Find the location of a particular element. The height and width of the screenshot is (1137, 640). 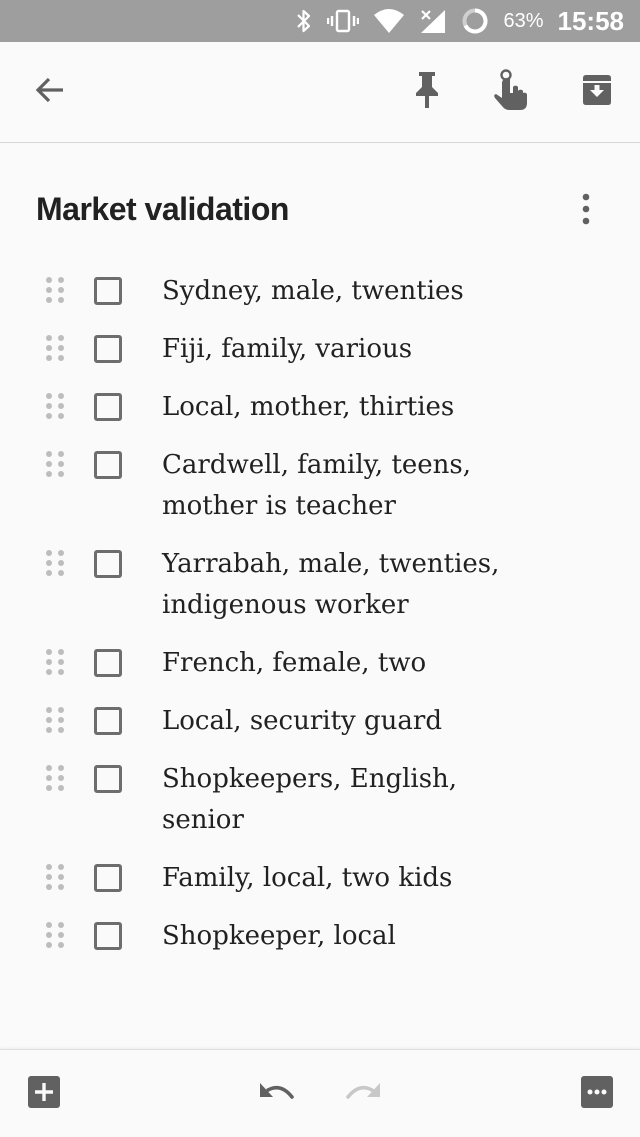

add-button is located at coordinates (44, 1094).